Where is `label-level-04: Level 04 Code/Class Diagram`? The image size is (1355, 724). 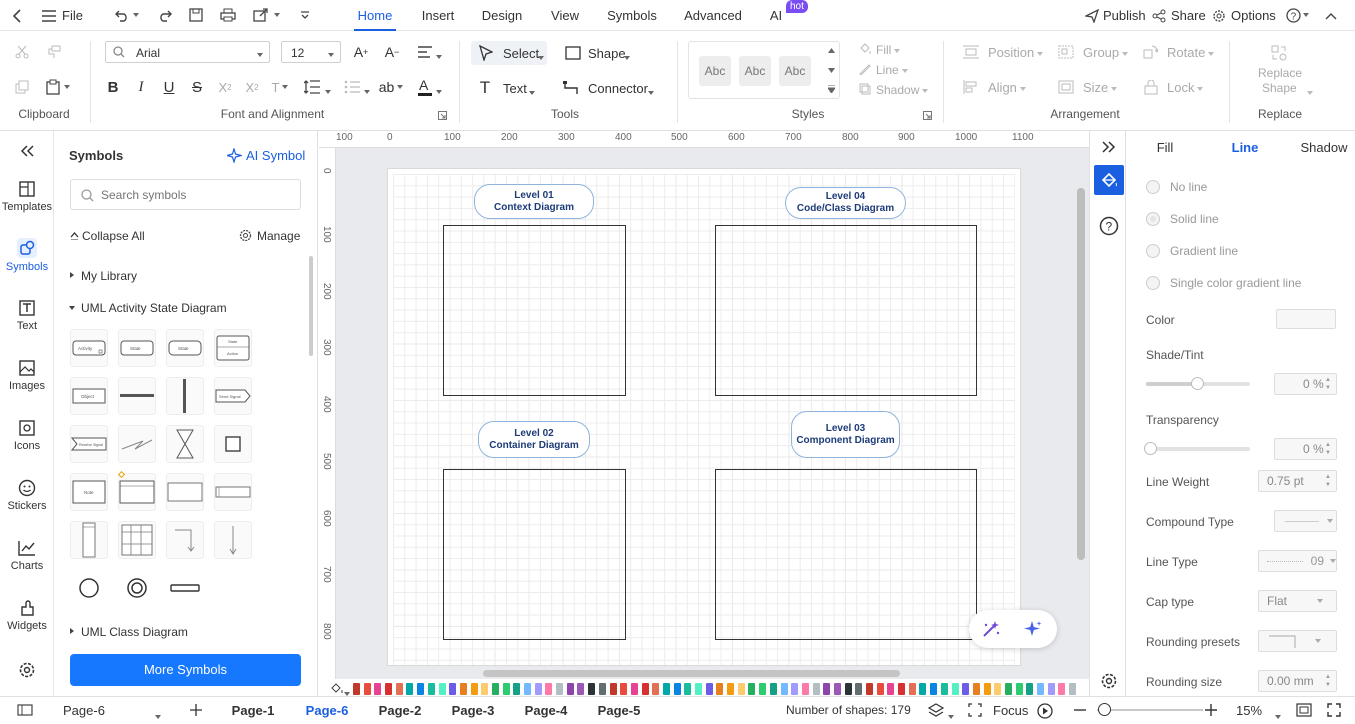
label-level-04: Level 04 Code/Class Diagram is located at coordinates (845, 203).